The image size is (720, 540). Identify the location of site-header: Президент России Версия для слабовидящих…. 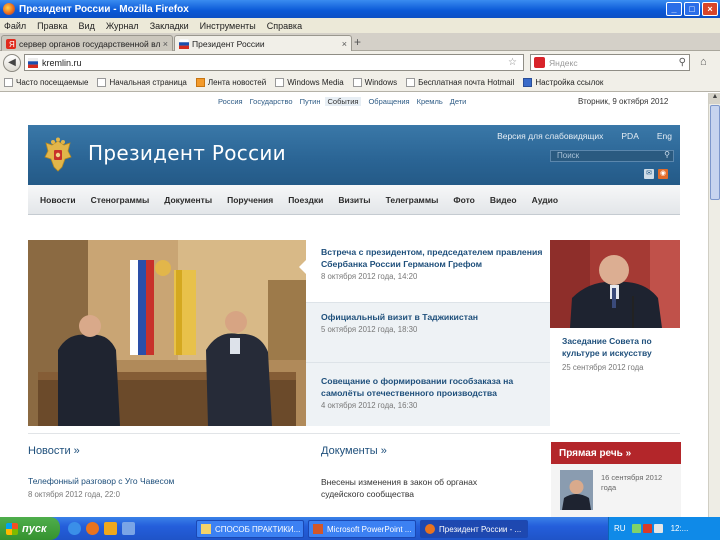
(354, 155).